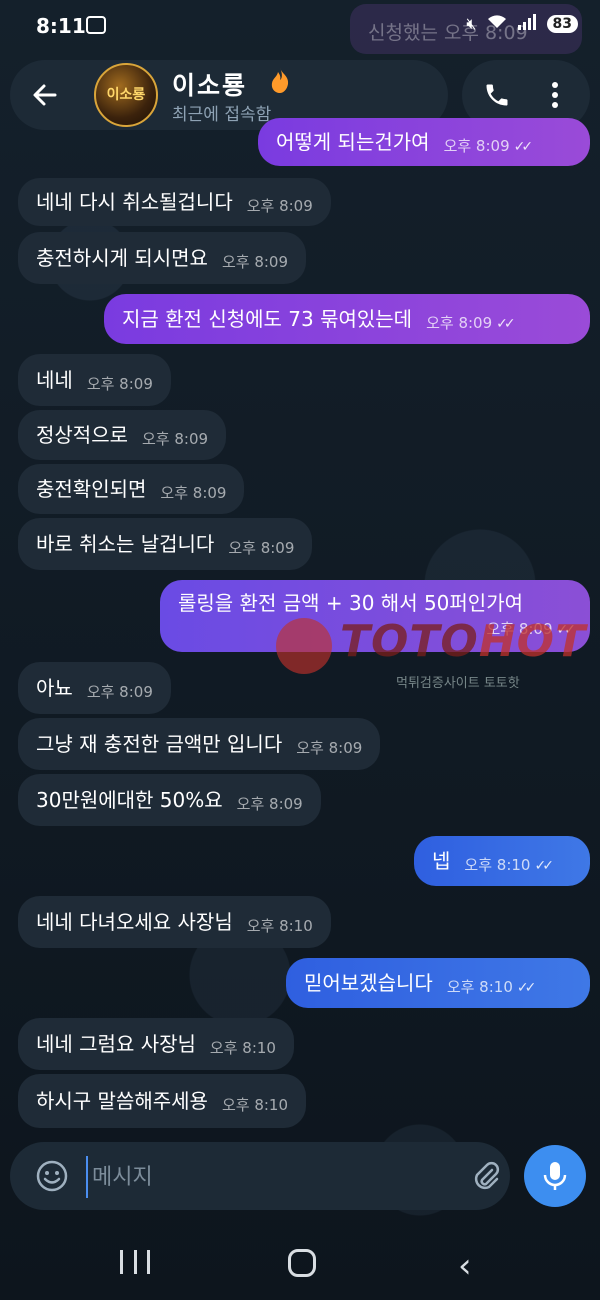 This screenshot has width=600, height=1300. Describe the element at coordinates (368, 983) in the screenshot. I see `message-text: 믿어보겠습니다` at that location.